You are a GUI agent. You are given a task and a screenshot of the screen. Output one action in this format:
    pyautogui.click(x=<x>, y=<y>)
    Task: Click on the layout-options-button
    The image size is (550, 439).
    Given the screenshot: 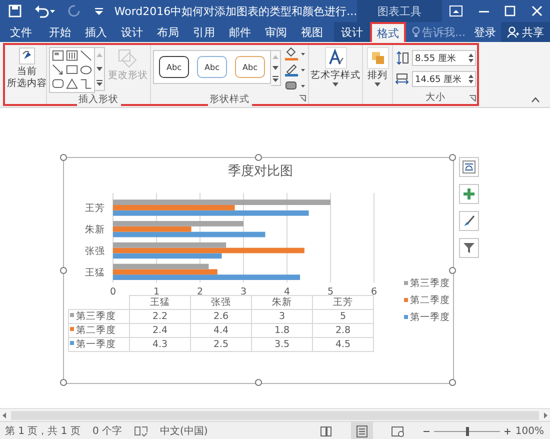 What is the action you would take?
    pyautogui.click(x=469, y=167)
    